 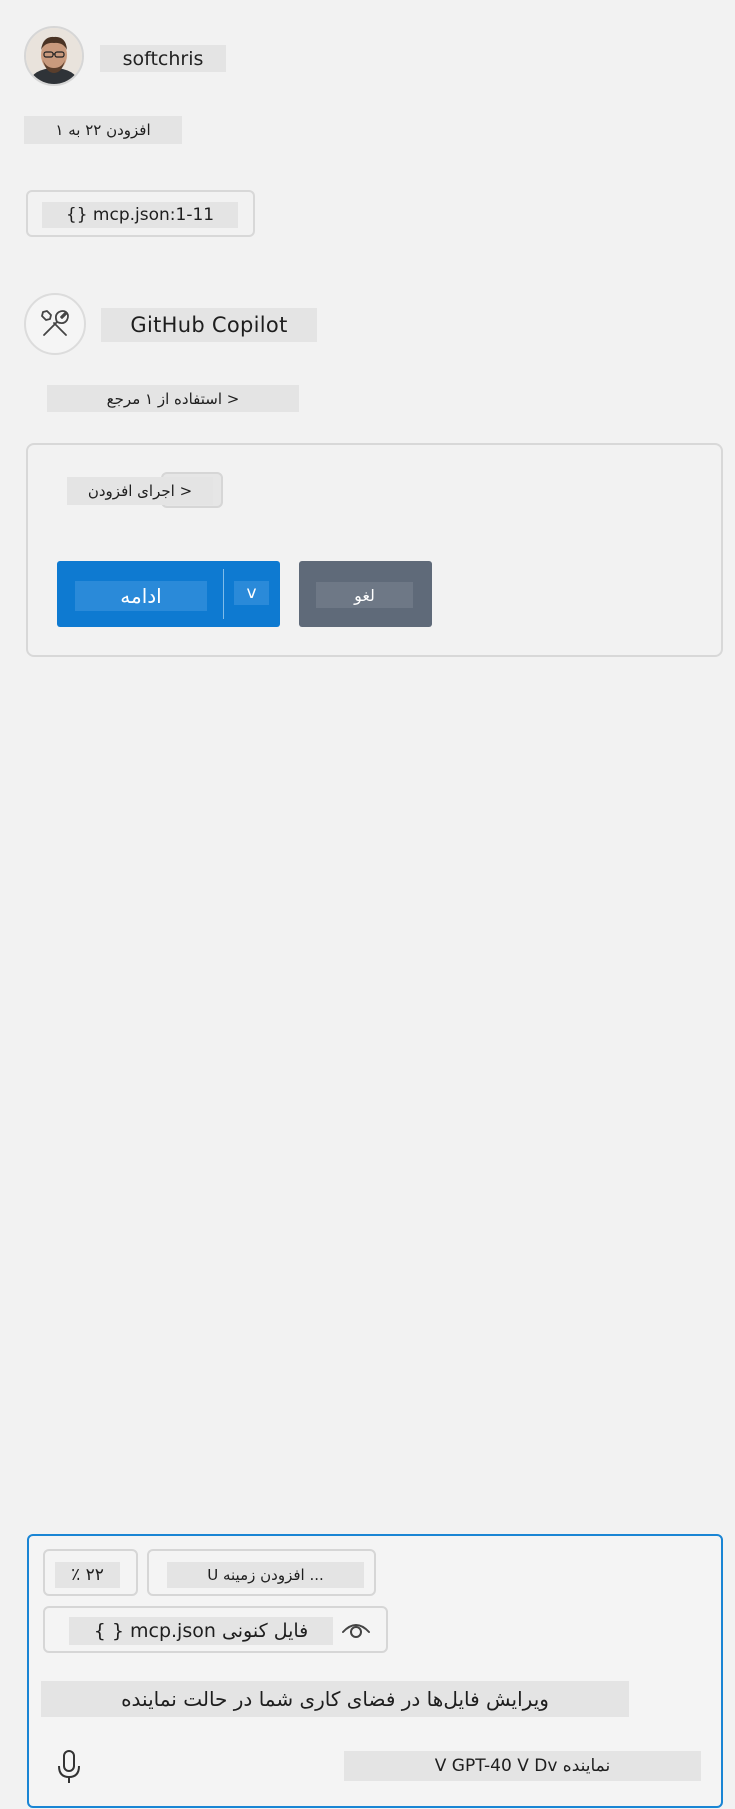 What do you see at coordinates (522, 1766) in the screenshot?
I see `agent-mode-selector: V GPT-40 V Dv نماینده` at bounding box center [522, 1766].